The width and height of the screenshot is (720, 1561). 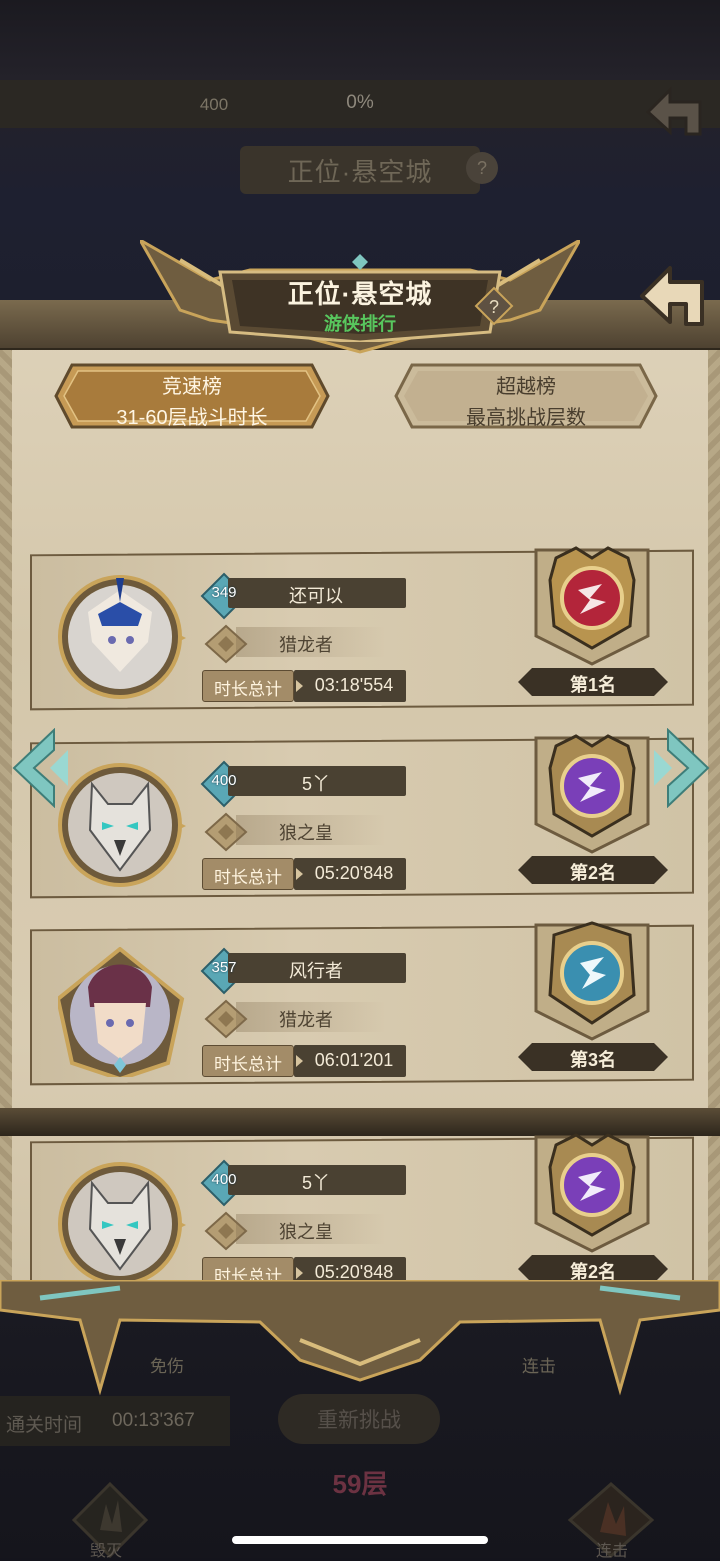 What do you see at coordinates (354, 1060) in the screenshot?
I see `time-total-value: 06:01'201` at bounding box center [354, 1060].